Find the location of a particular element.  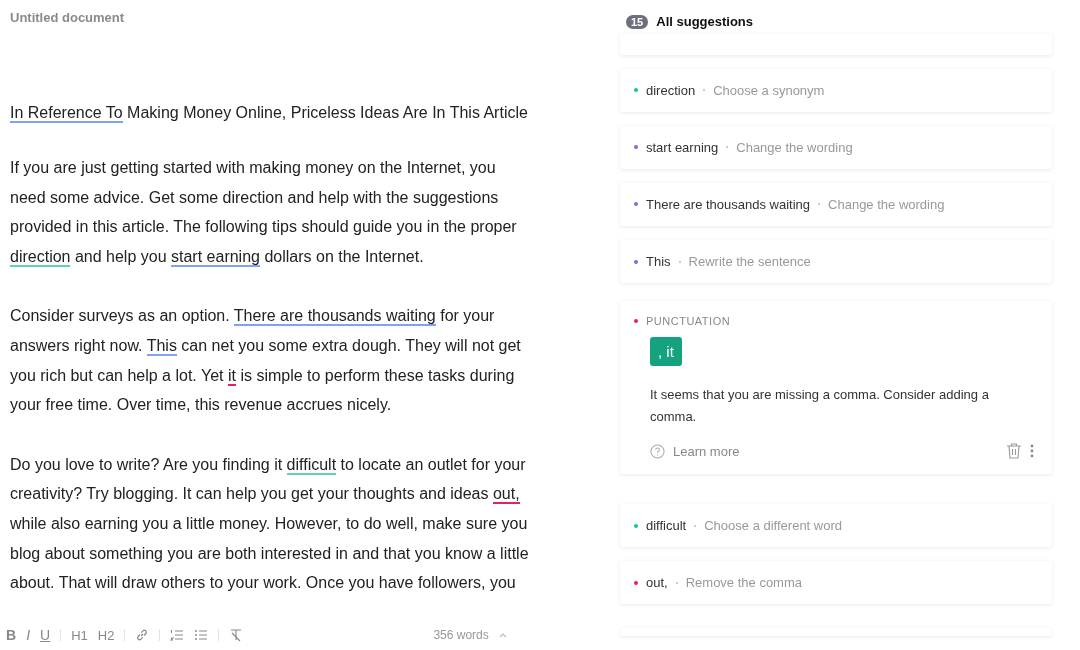

suggestion-word: This is located at coordinates (658, 262).